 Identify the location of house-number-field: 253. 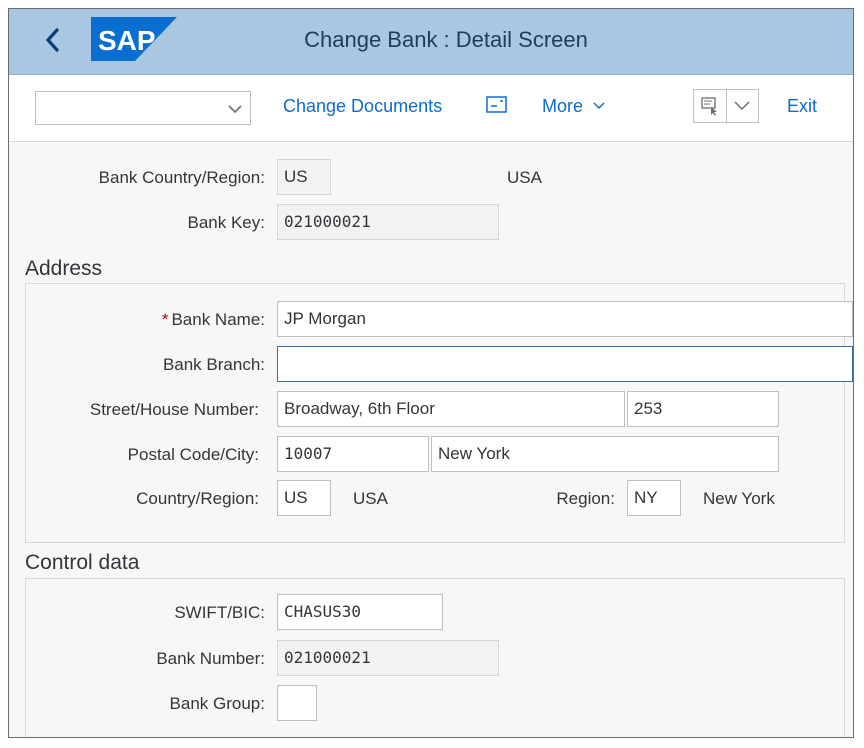
(703, 409).